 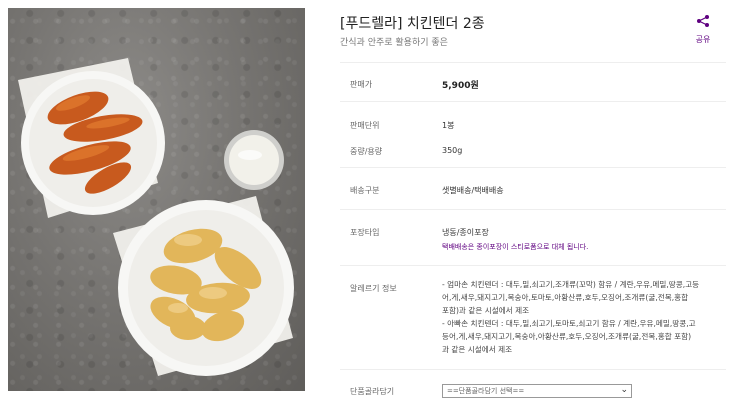 What do you see at coordinates (373, 288) in the screenshot?
I see `allergy-label: 알레르기 정보` at bounding box center [373, 288].